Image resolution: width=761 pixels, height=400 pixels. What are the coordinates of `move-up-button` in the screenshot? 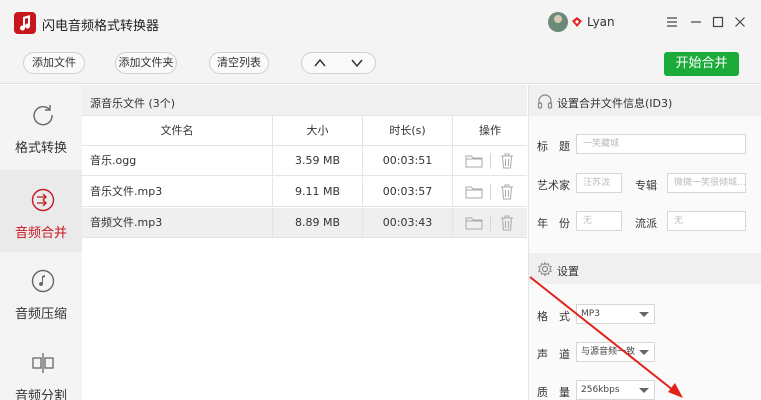 It's located at (320, 63).